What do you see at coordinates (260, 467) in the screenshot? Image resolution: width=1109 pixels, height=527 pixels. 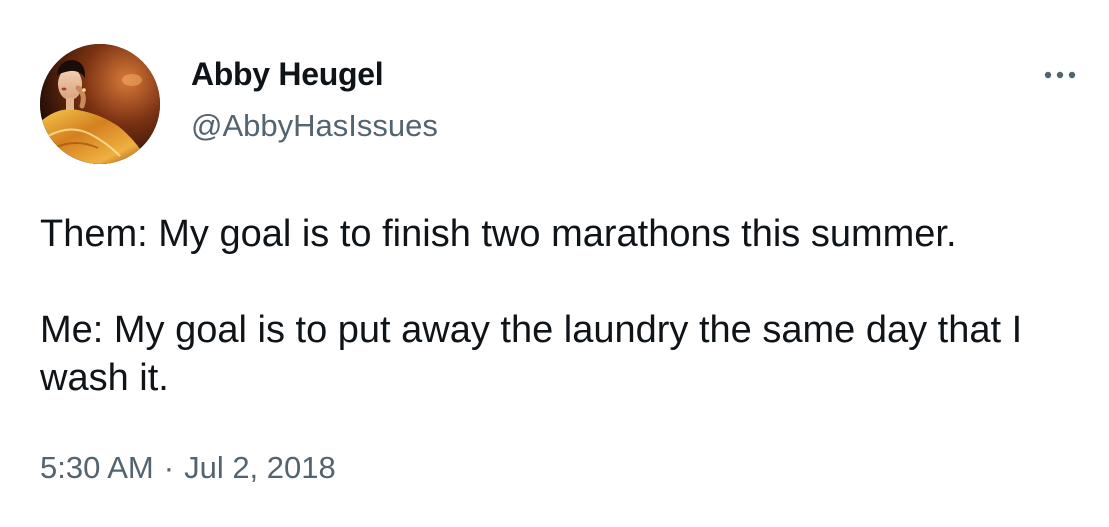 I see `tweet-date: Jul 2, 2018` at bounding box center [260, 467].